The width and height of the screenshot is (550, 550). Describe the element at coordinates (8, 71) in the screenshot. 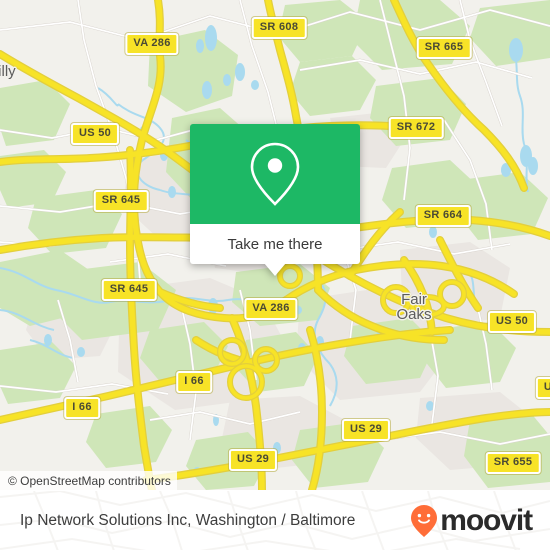

I see `place-label-chantilly: tilly` at that location.